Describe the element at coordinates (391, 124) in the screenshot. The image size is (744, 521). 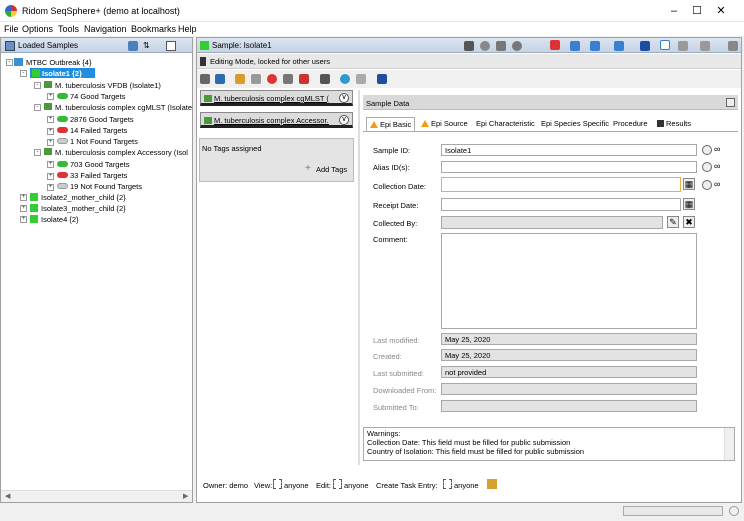
I see `tab-epi-basic: Epi Basic` at that location.